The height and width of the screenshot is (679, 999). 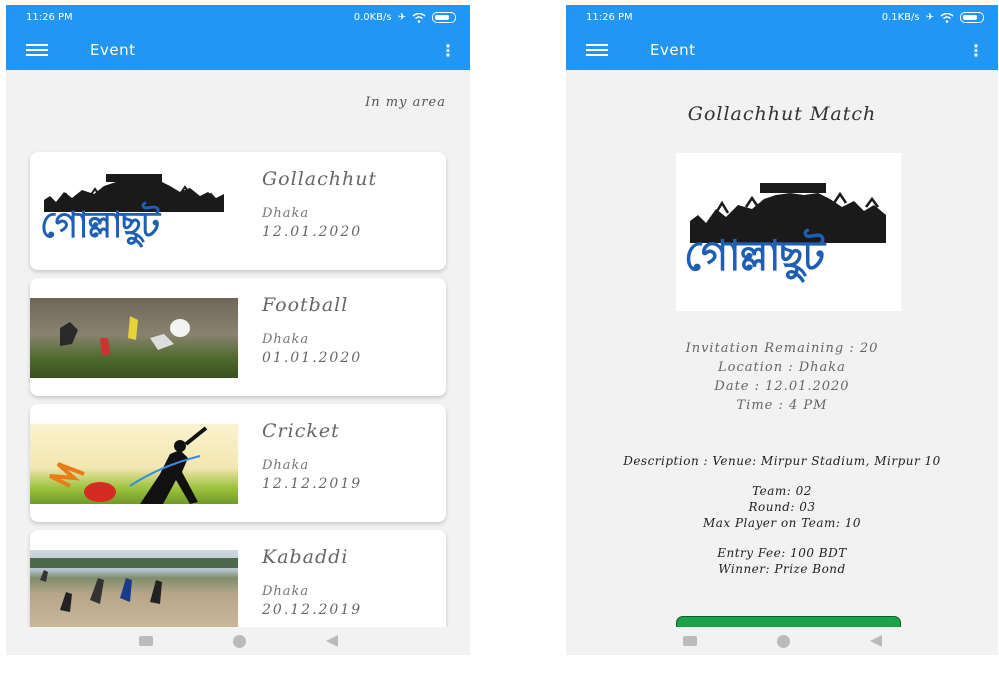 I want to click on event-card-cricket: Cricket Dhaka 12.12.2019, so click(x=238, y=463).